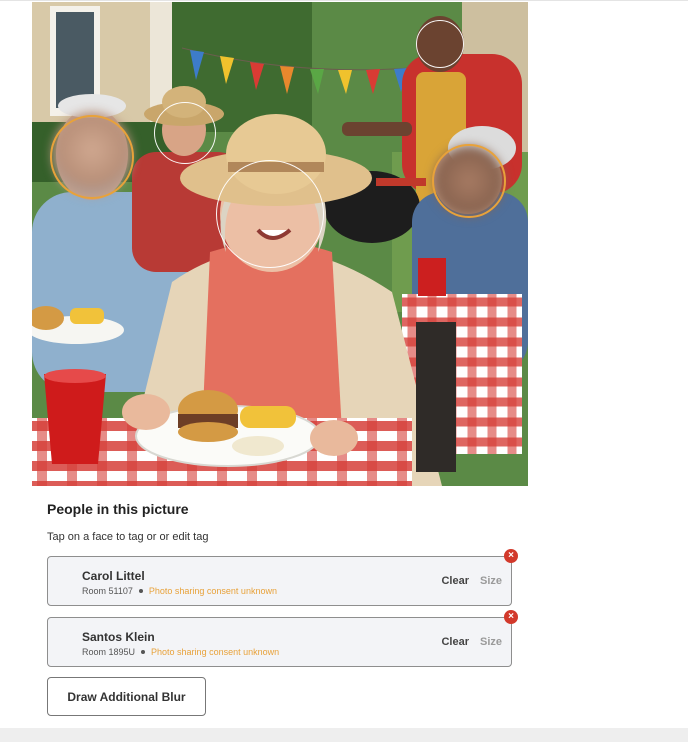 Image resolution: width=688 pixels, height=742 pixels. I want to click on draw-additional-blur-button: Draw Additional Blur, so click(126, 696).